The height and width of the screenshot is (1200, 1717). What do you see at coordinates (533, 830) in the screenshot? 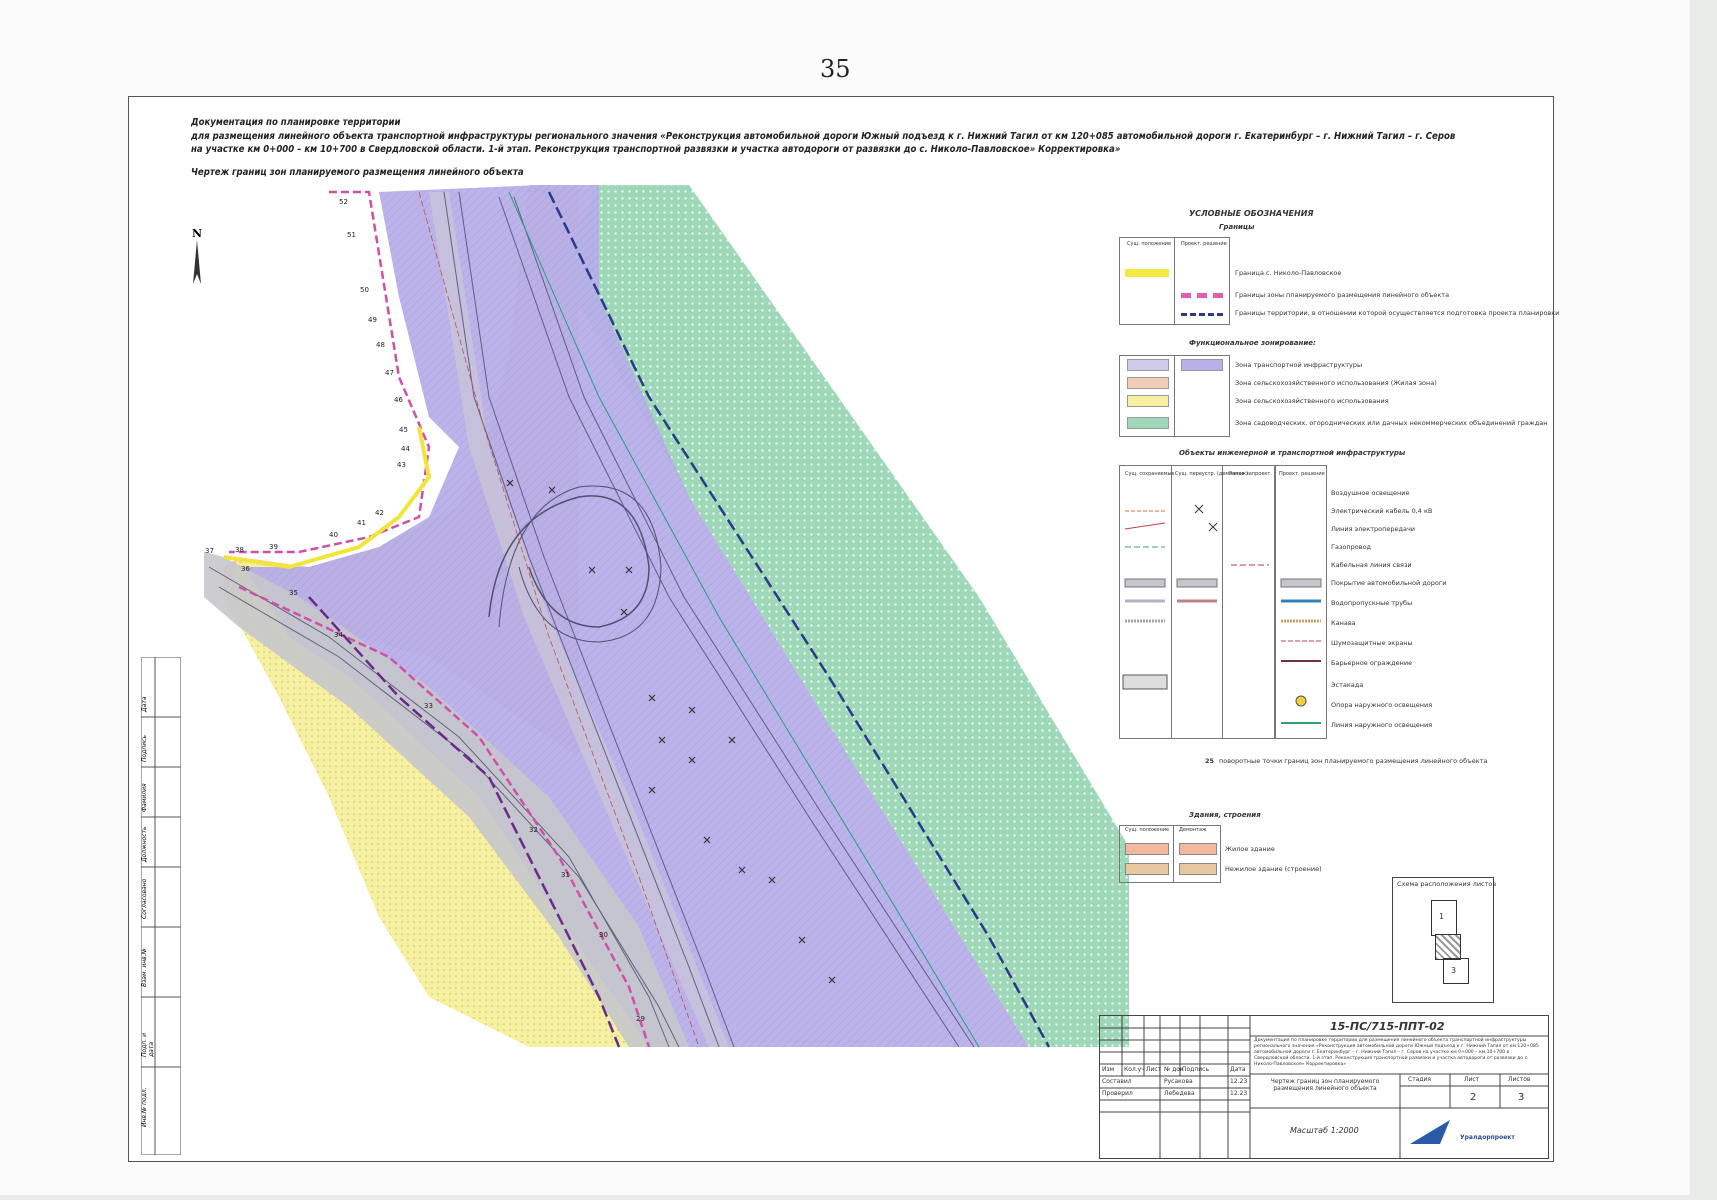
I see `point-label: 32` at bounding box center [533, 830].